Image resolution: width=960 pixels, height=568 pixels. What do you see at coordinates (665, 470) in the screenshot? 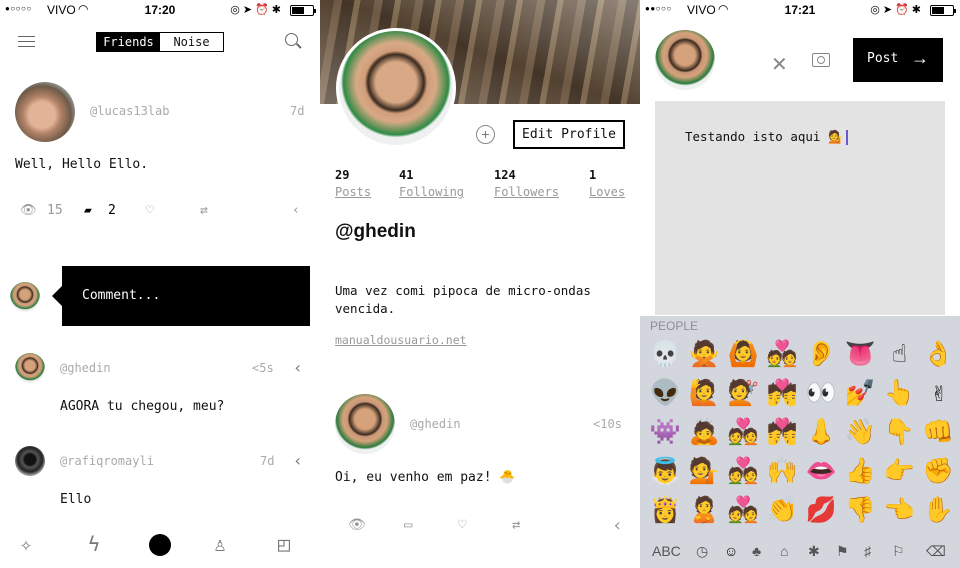
I see `emoji-key: 👼` at bounding box center [665, 470].